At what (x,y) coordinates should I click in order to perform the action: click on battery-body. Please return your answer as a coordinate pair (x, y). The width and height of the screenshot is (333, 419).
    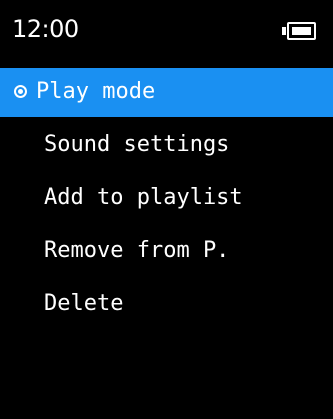
    Looking at the image, I should click on (301, 31).